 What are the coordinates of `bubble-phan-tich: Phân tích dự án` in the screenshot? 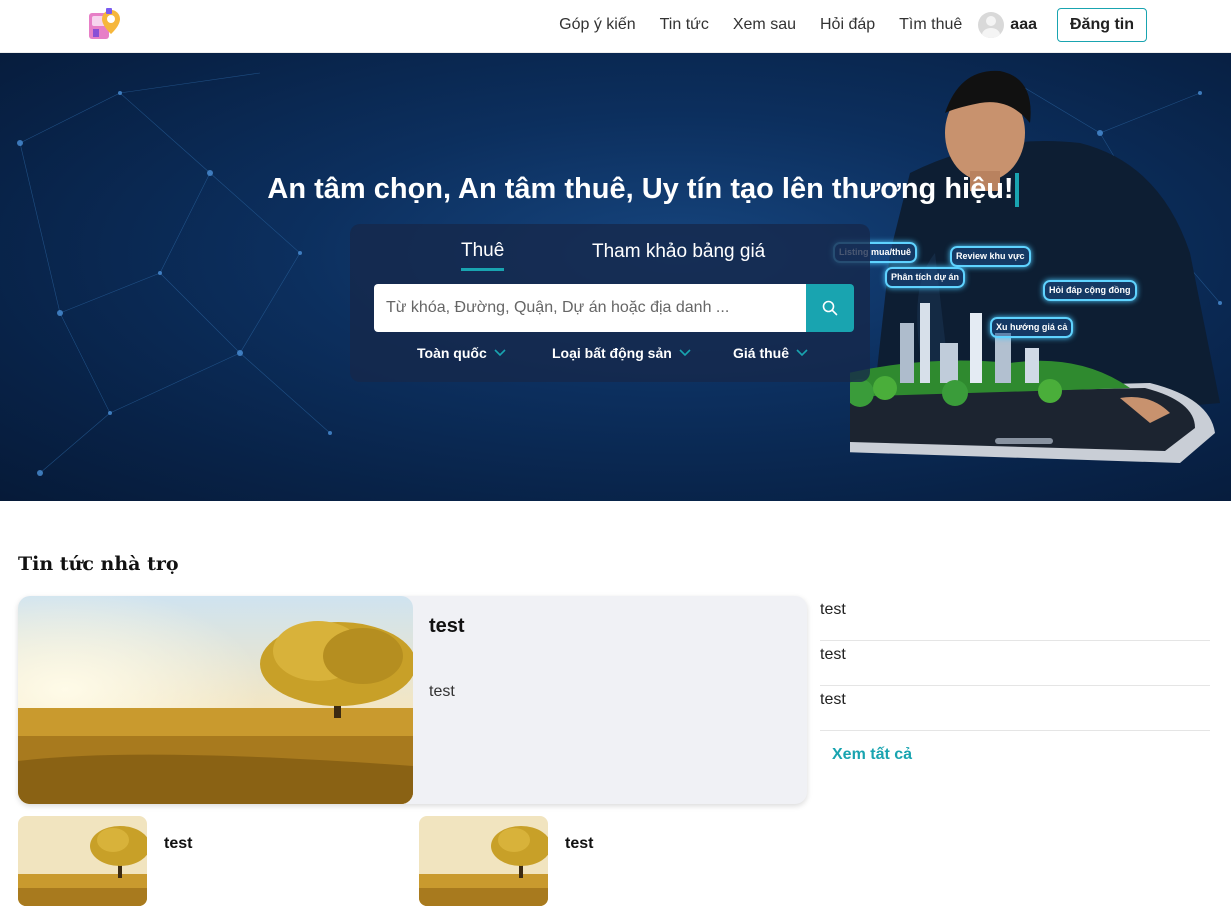 It's located at (925, 277).